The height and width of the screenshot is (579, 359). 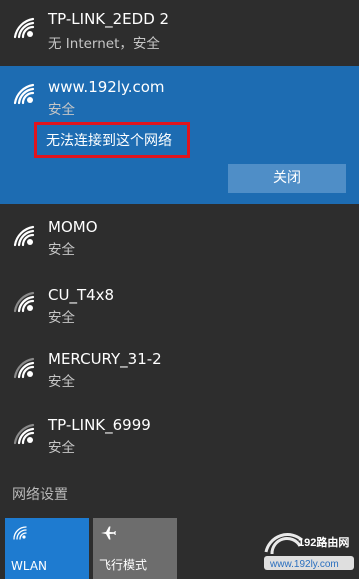 What do you see at coordinates (179, 240) in the screenshot?
I see `network-item-momo: MOMO 安全` at bounding box center [179, 240].